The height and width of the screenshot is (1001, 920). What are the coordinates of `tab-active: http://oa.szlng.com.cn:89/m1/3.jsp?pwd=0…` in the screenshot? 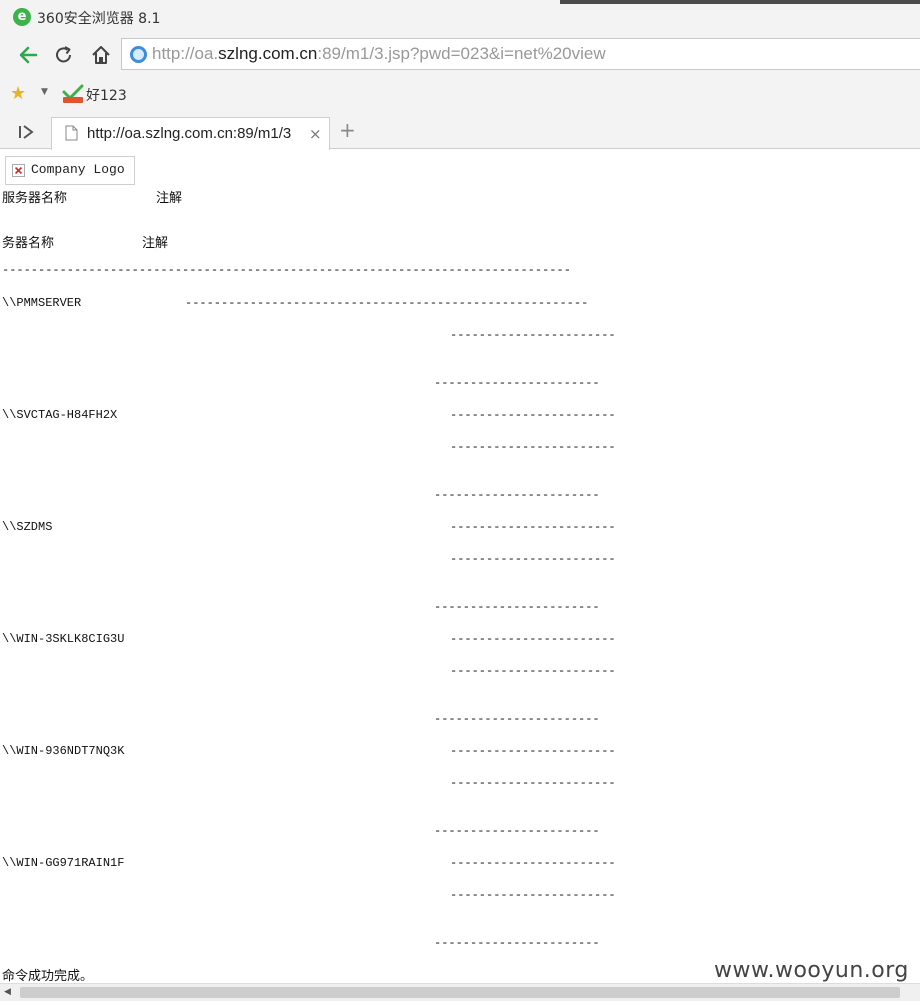 It's located at (190, 133).